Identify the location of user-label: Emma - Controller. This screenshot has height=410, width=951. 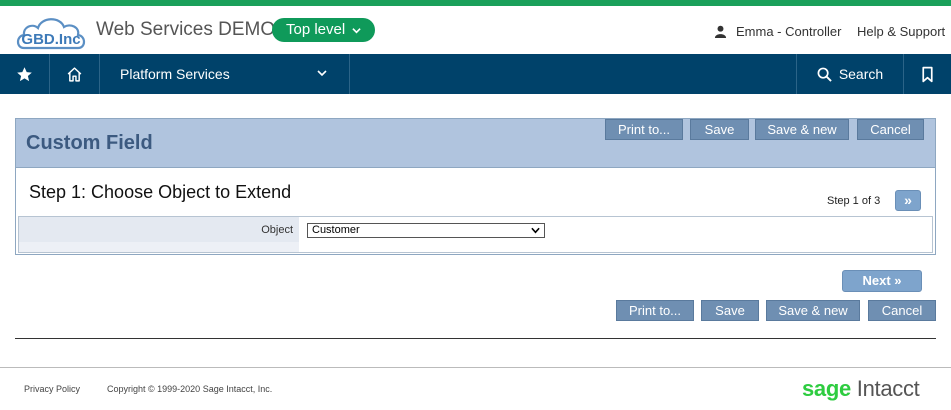
(789, 31).